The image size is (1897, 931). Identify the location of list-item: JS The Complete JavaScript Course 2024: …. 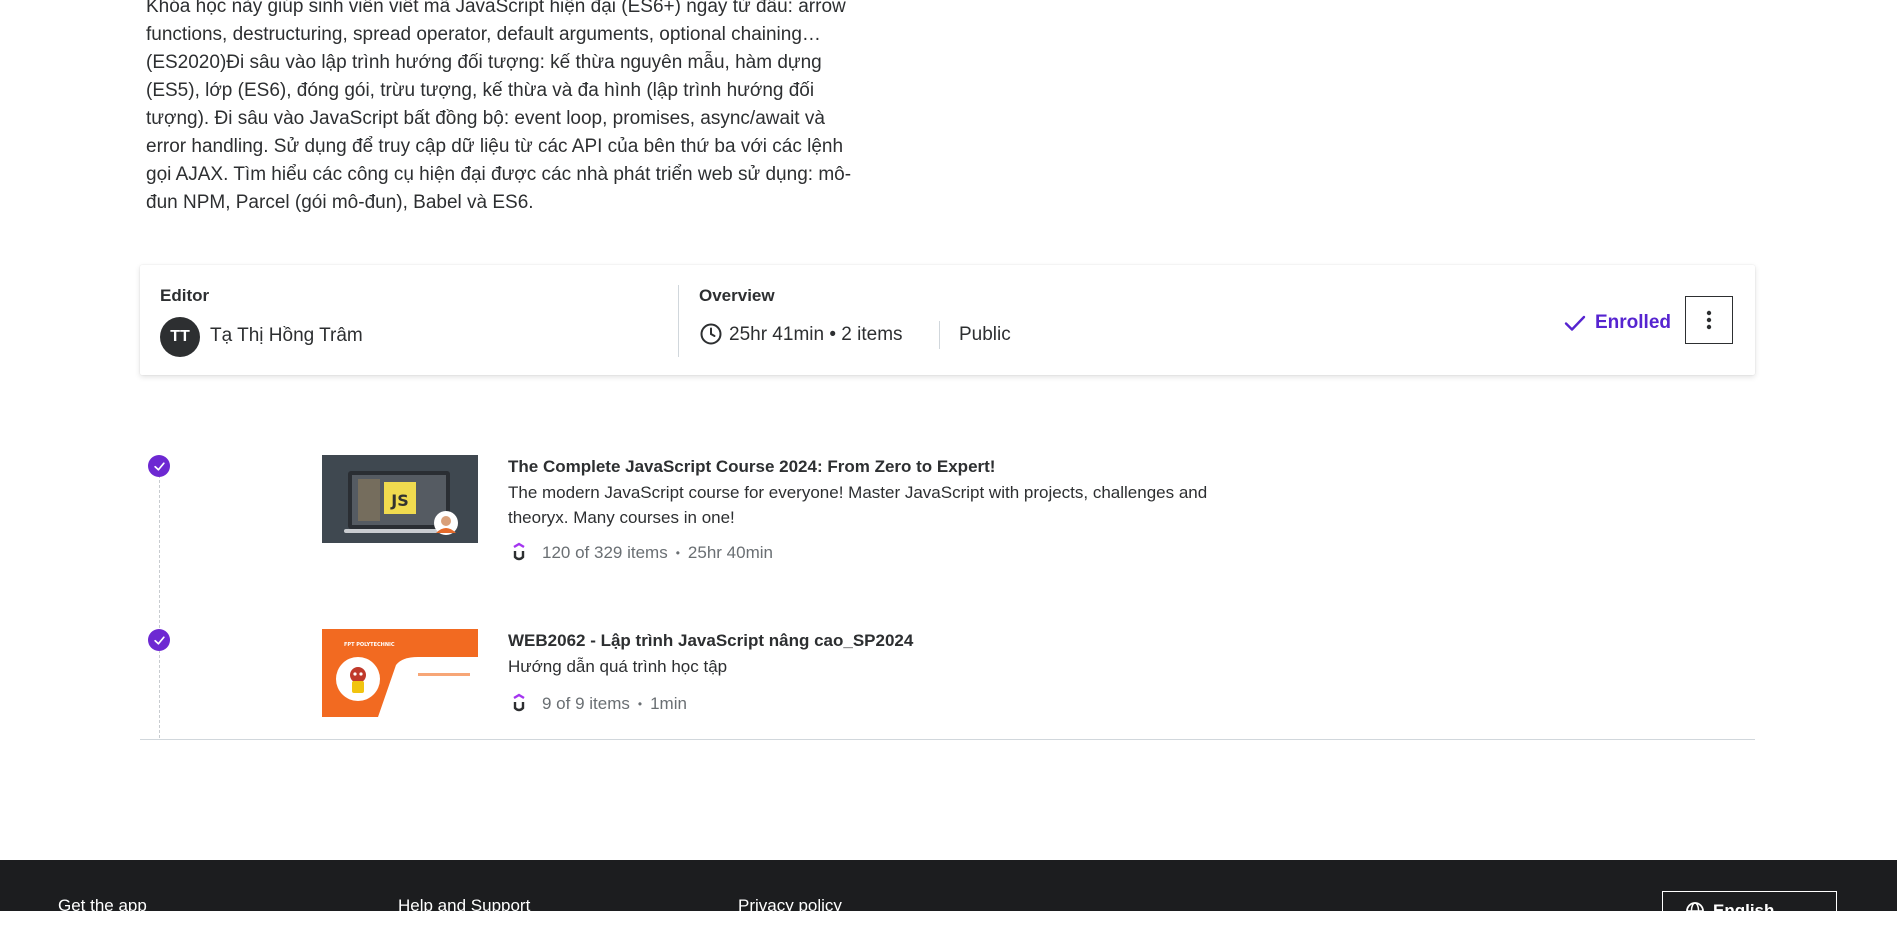
(947, 517).